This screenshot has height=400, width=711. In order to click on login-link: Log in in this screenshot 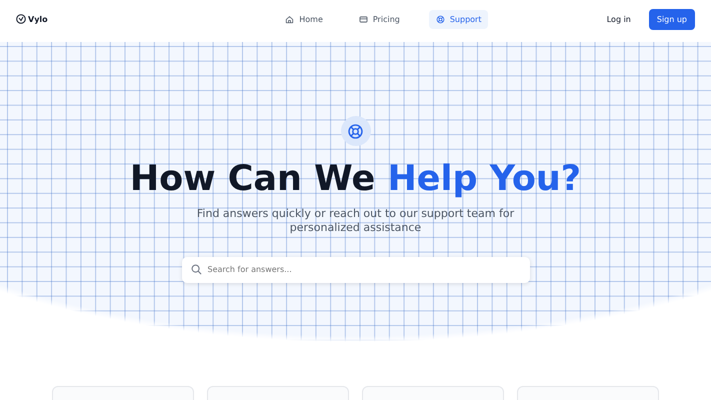, I will do `click(618, 19)`.